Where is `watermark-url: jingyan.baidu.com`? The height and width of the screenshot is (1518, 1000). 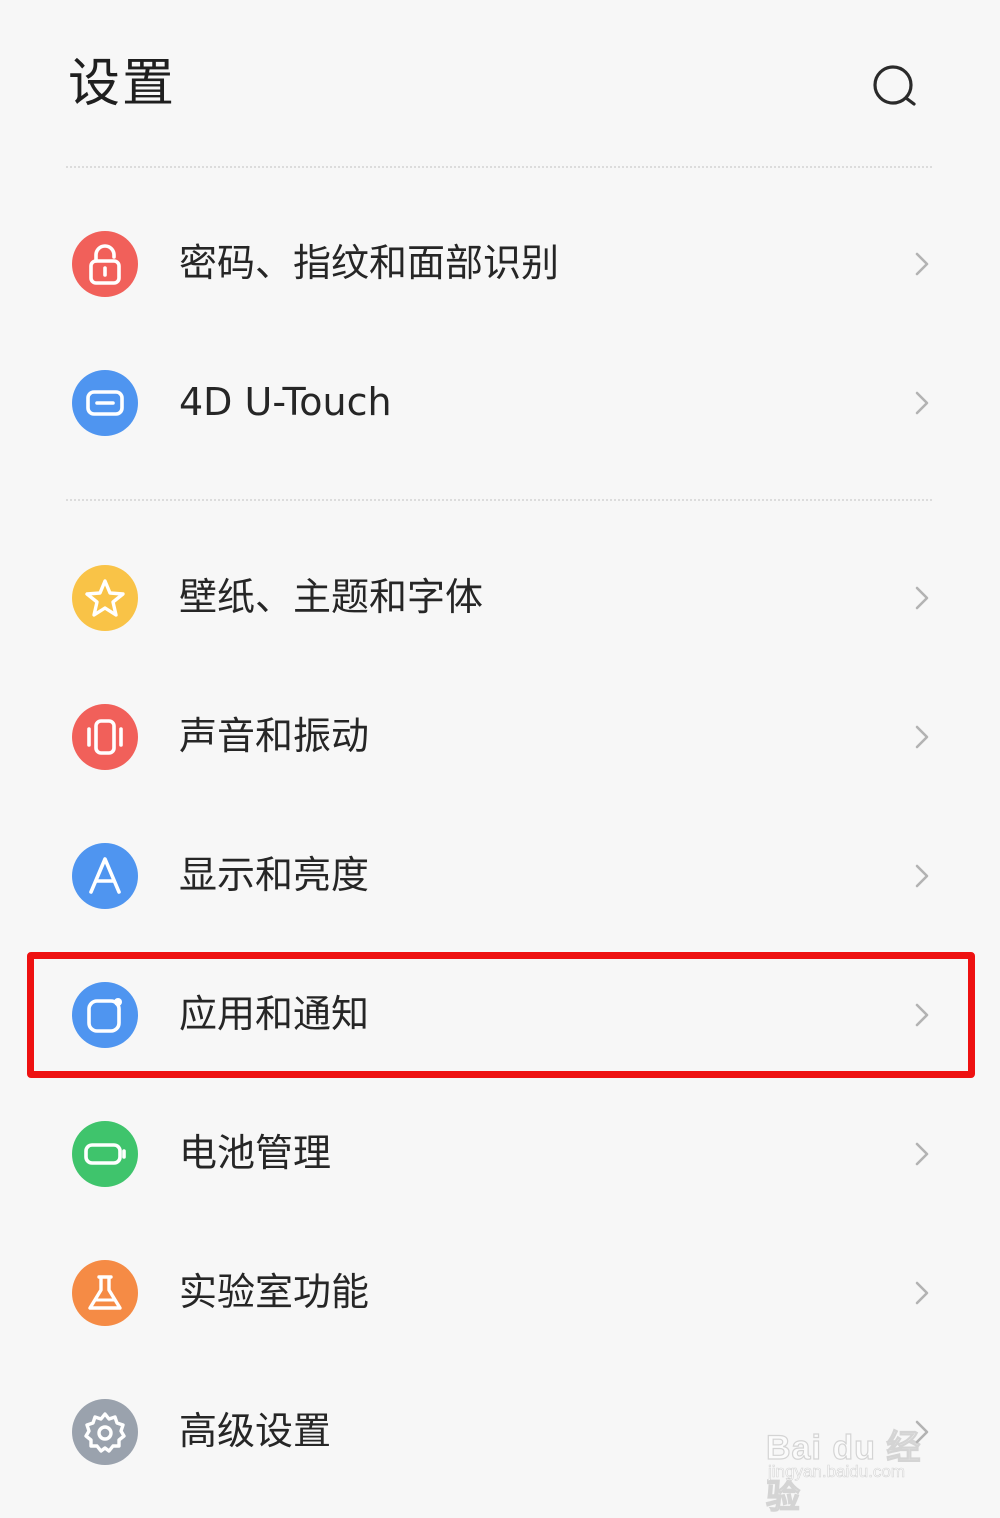
watermark-url: jingyan.baidu.com is located at coordinates (837, 1472).